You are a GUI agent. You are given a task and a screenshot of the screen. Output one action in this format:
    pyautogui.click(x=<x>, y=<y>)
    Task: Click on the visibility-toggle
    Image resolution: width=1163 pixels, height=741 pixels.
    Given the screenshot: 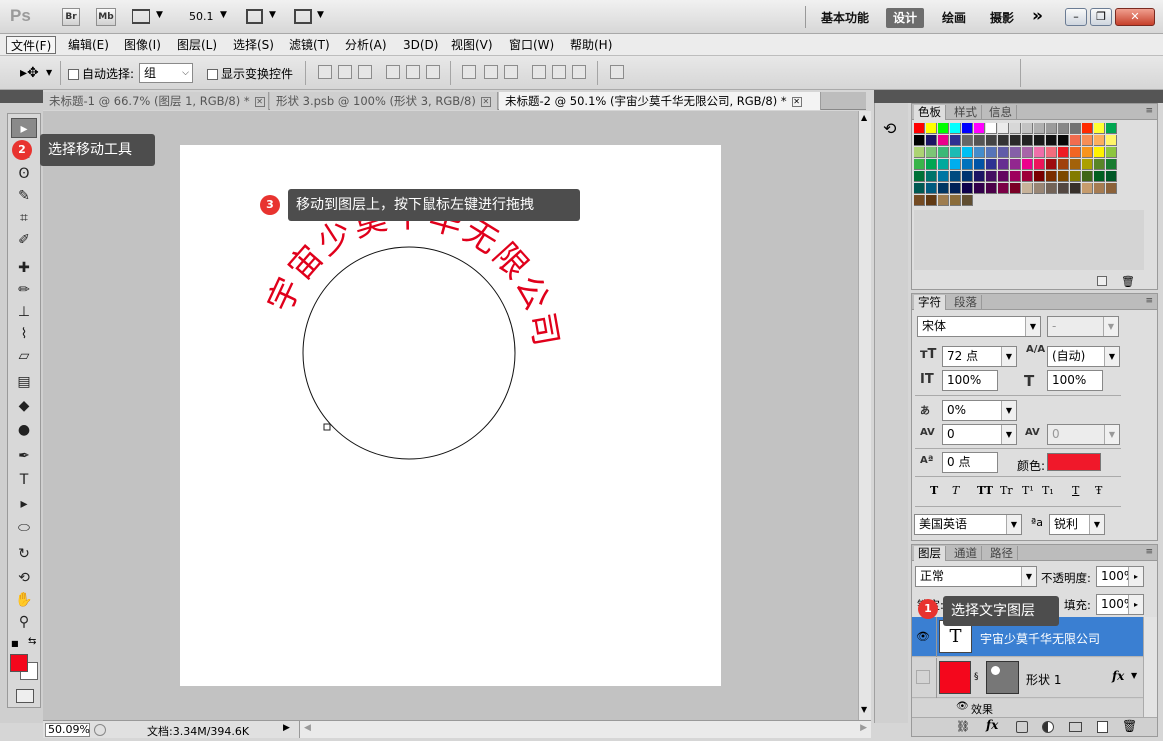 What is the action you would take?
    pyautogui.click(x=923, y=677)
    